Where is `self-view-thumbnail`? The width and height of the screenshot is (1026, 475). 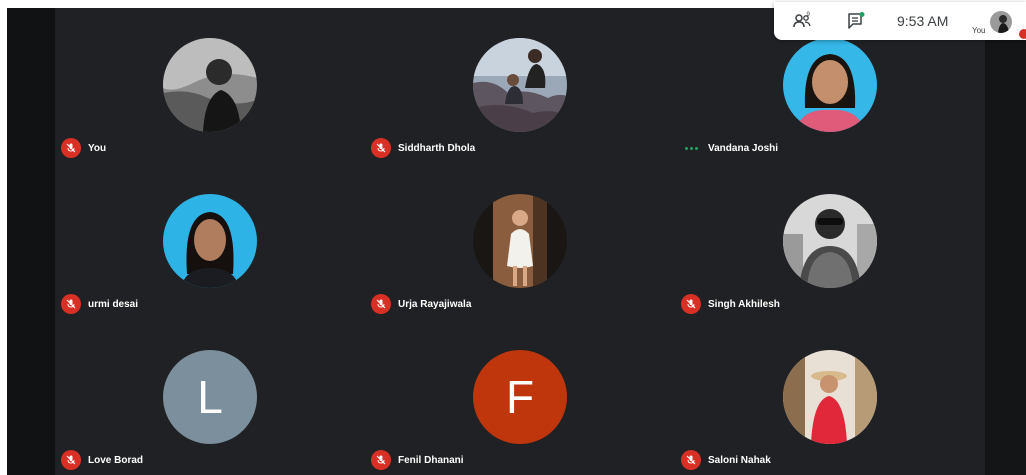
self-view-thumbnail is located at coordinates (1001, 22).